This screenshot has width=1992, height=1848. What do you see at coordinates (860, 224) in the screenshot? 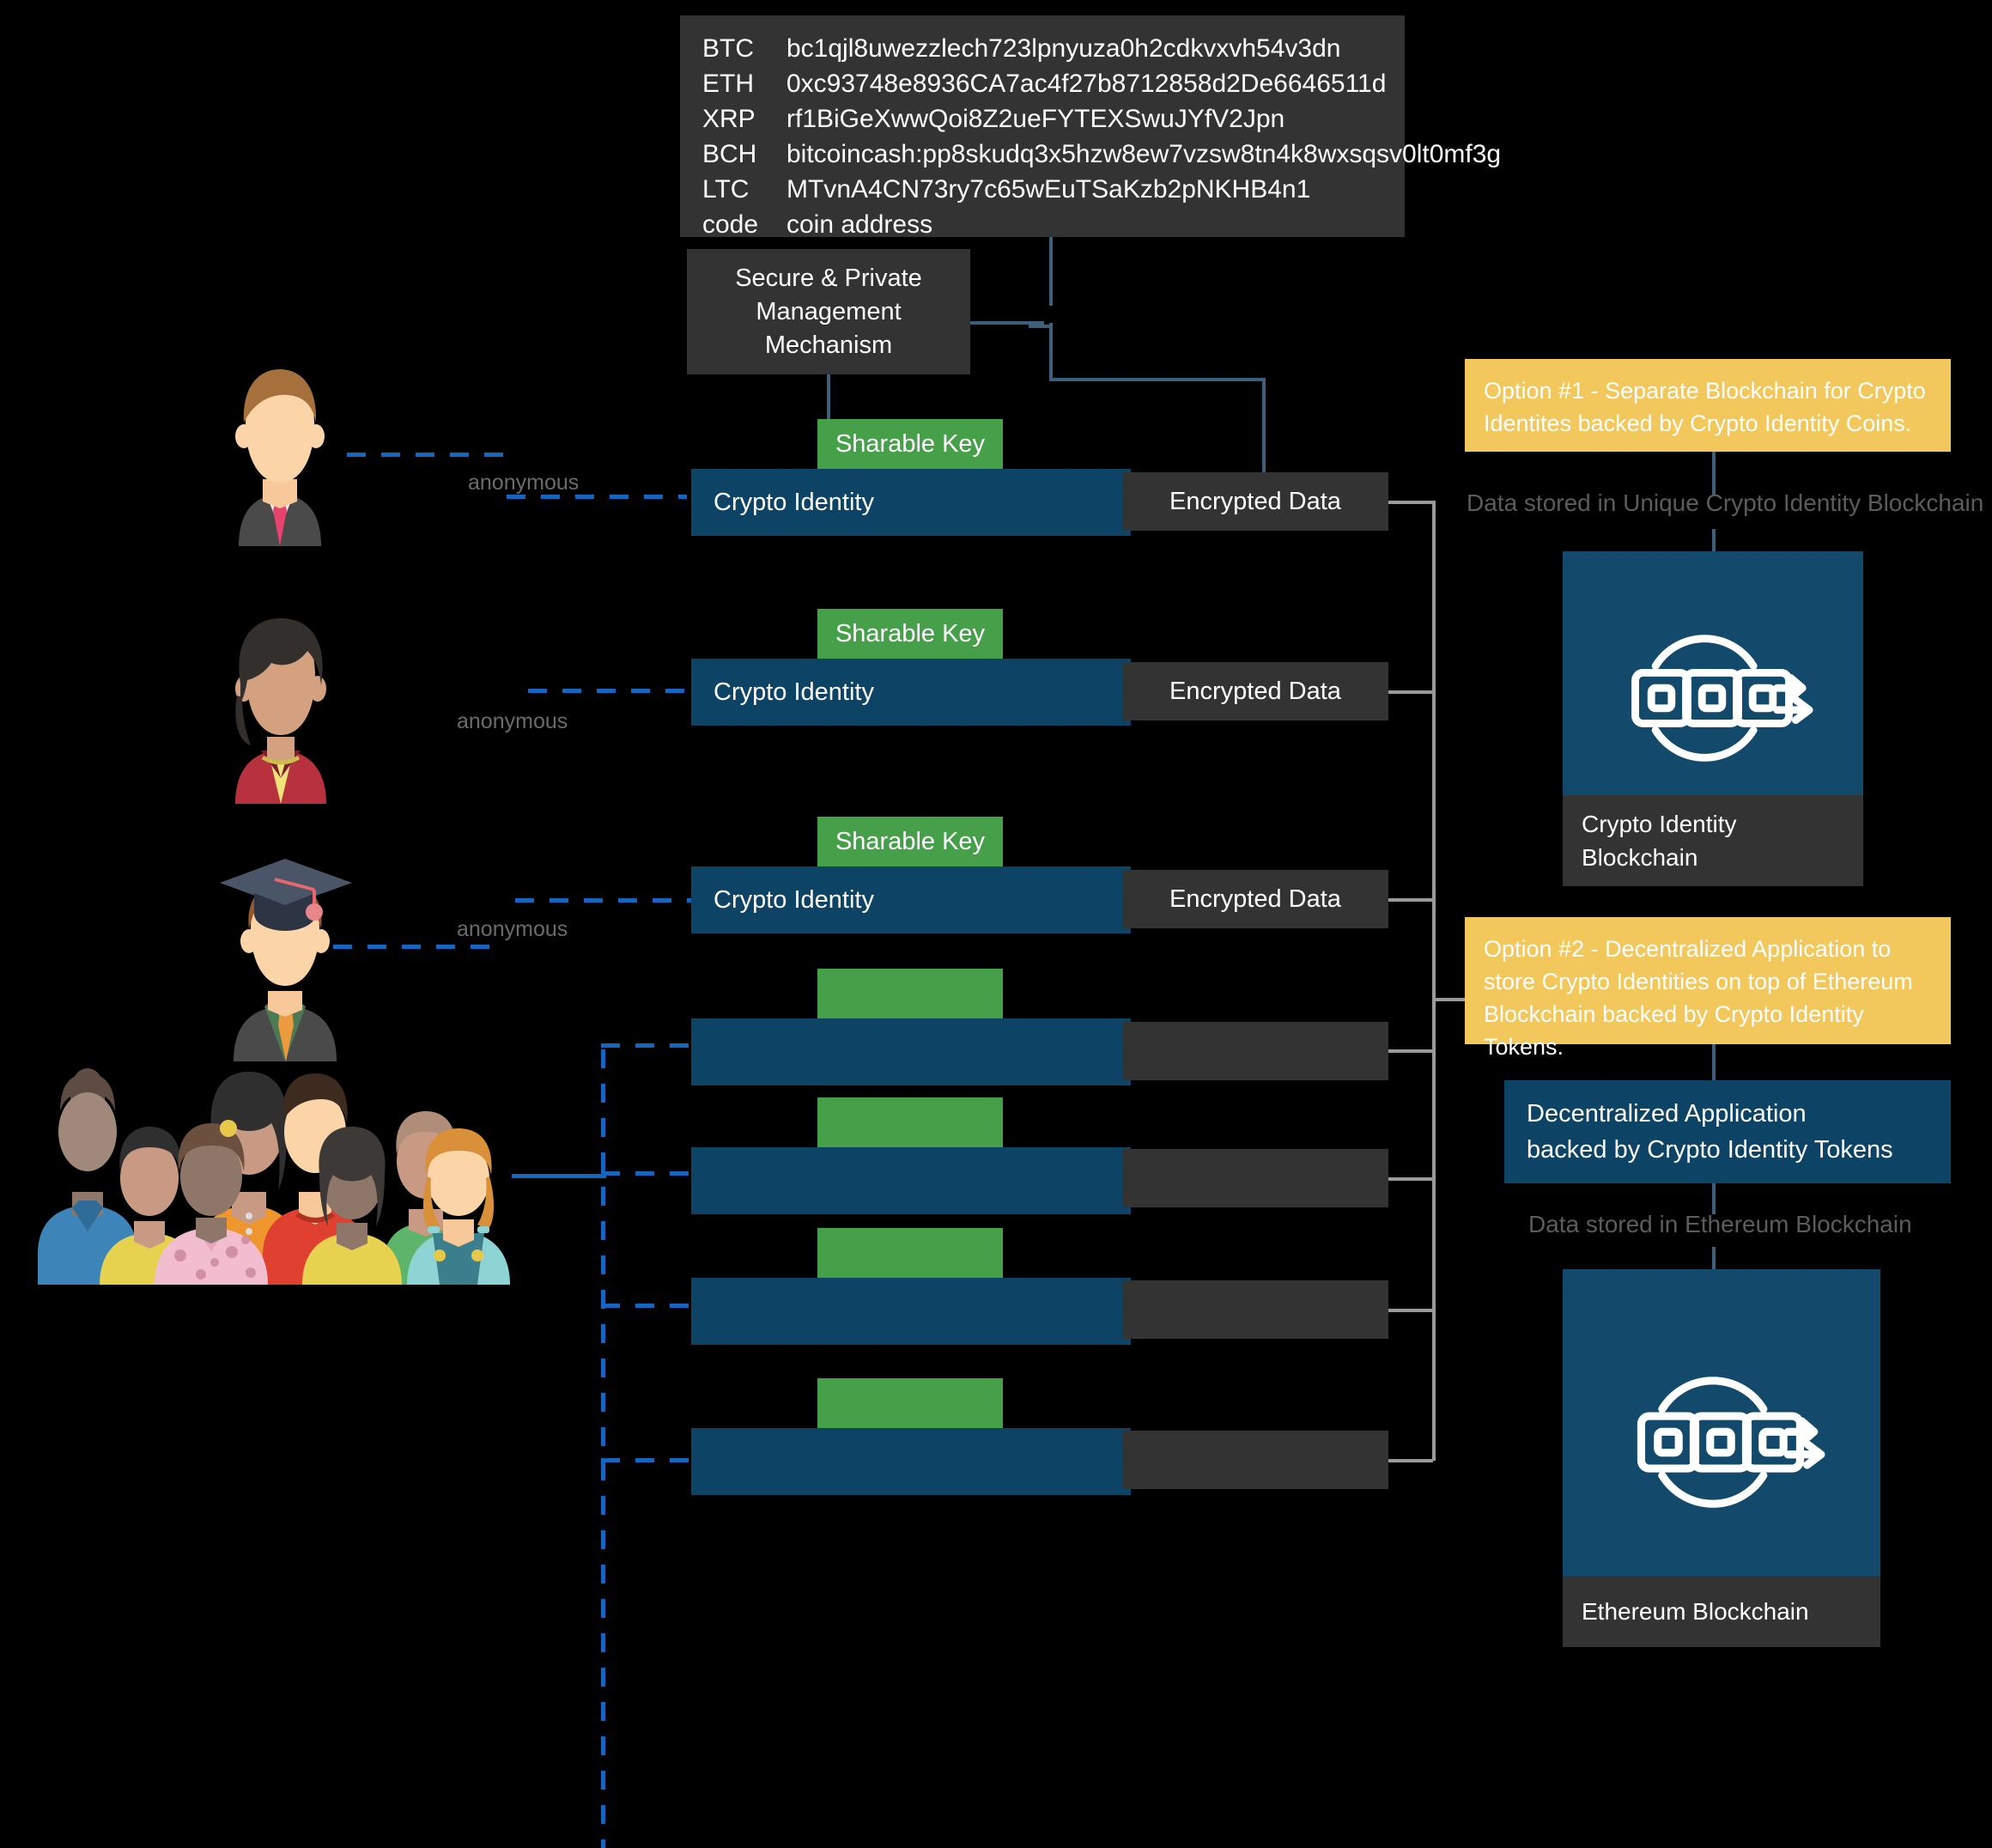
I see `coin-address-header: coin address` at bounding box center [860, 224].